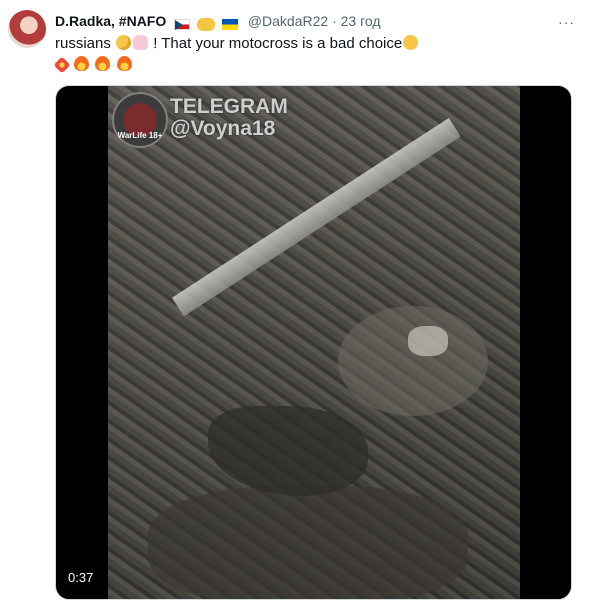 This screenshot has width=589, height=606. I want to click on collision-icon, so click(62, 65).